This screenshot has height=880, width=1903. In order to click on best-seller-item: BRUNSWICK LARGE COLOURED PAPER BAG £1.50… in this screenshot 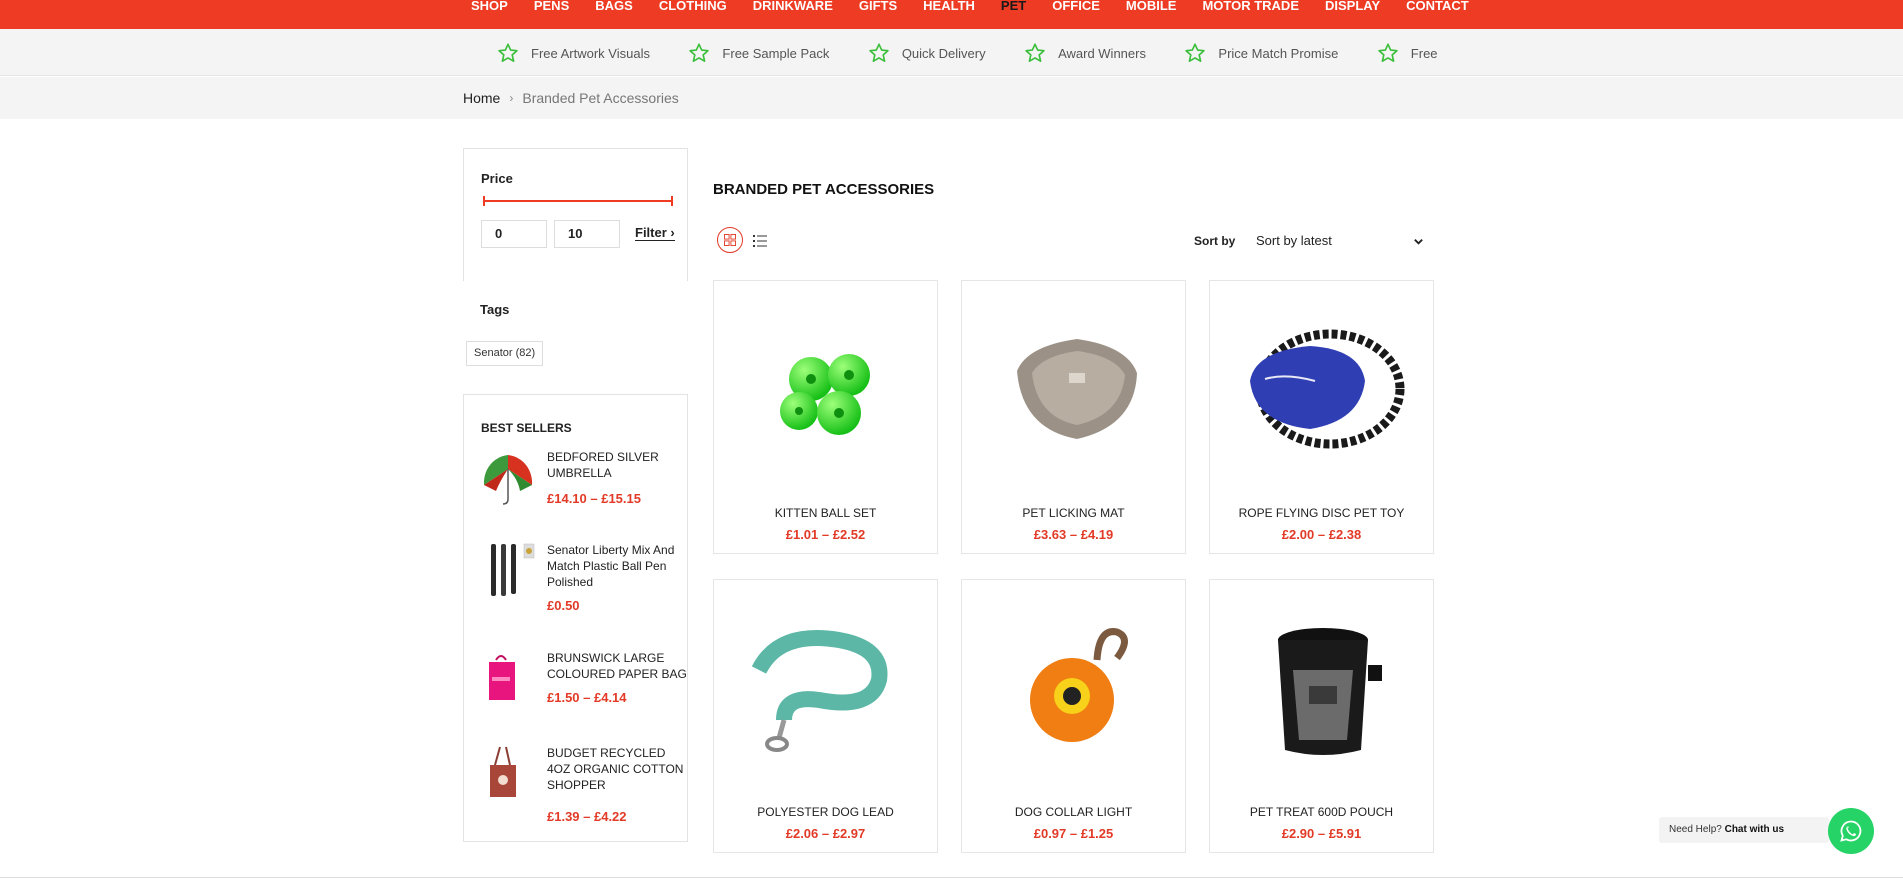, I will do `click(583, 680)`.